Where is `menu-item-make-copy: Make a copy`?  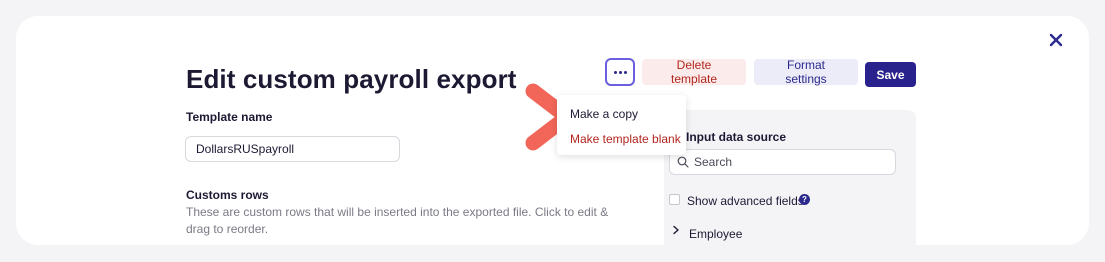
menu-item-make-copy: Make a copy is located at coordinates (604, 114).